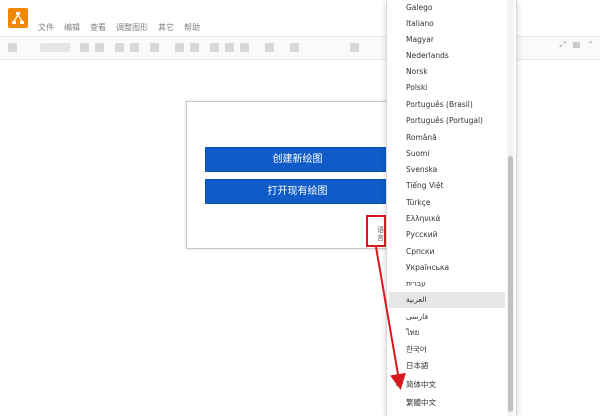 Image resolution: width=600 pixels, height=416 pixels. What do you see at coordinates (413, 332) in the screenshot?
I see `lang-item-label: ไทย` at bounding box center [413, 332].